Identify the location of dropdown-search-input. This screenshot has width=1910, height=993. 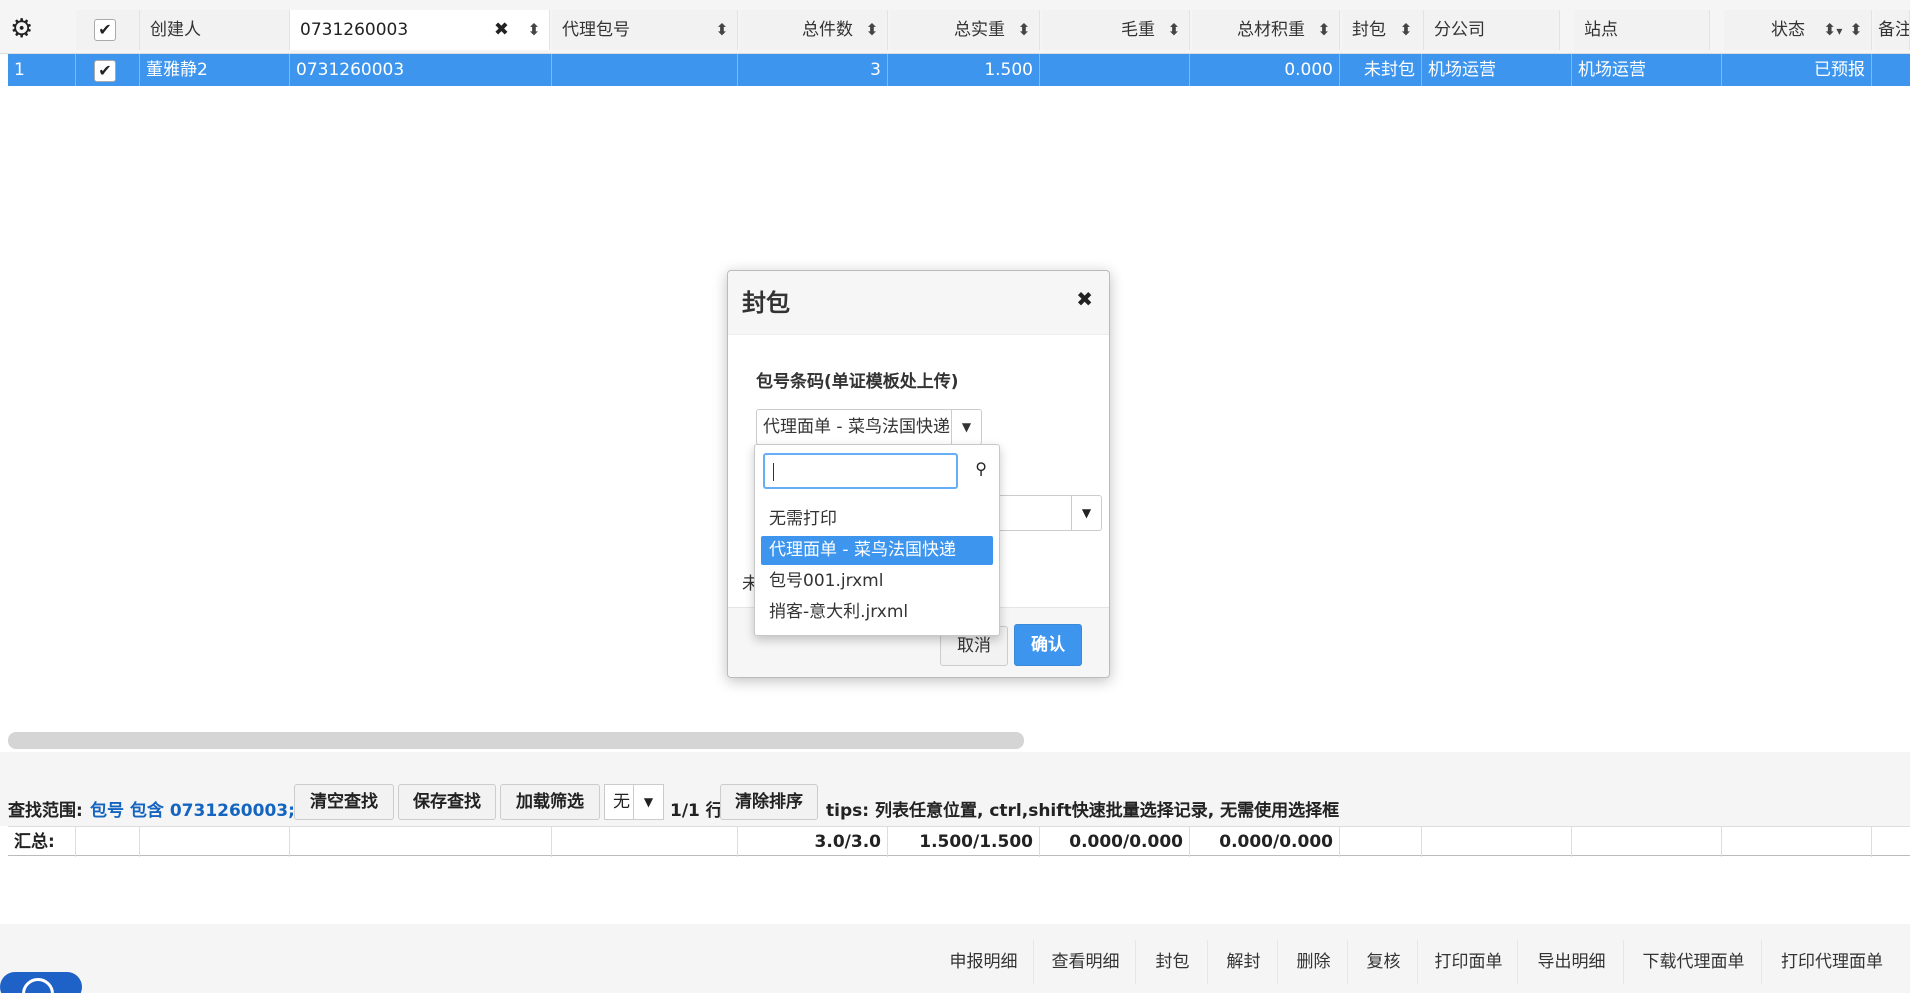
(860, 471).